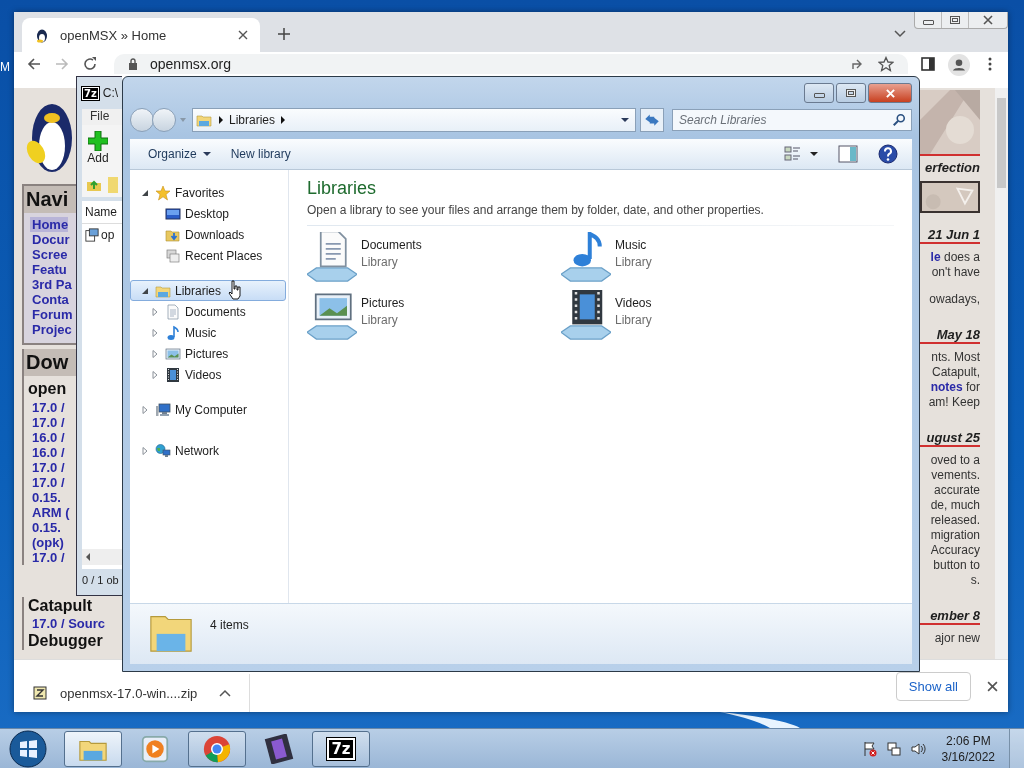 The image size is (1024, 768). What do you see at coordinates (48, 269) in the screenshot?
I see `nav-link: Featu` at bounding box center [48, 269].